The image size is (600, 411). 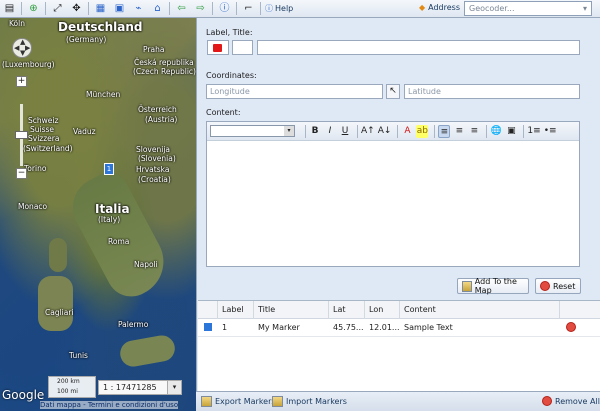 I want to click on google-logo: Google, so click(x=23, y=395).